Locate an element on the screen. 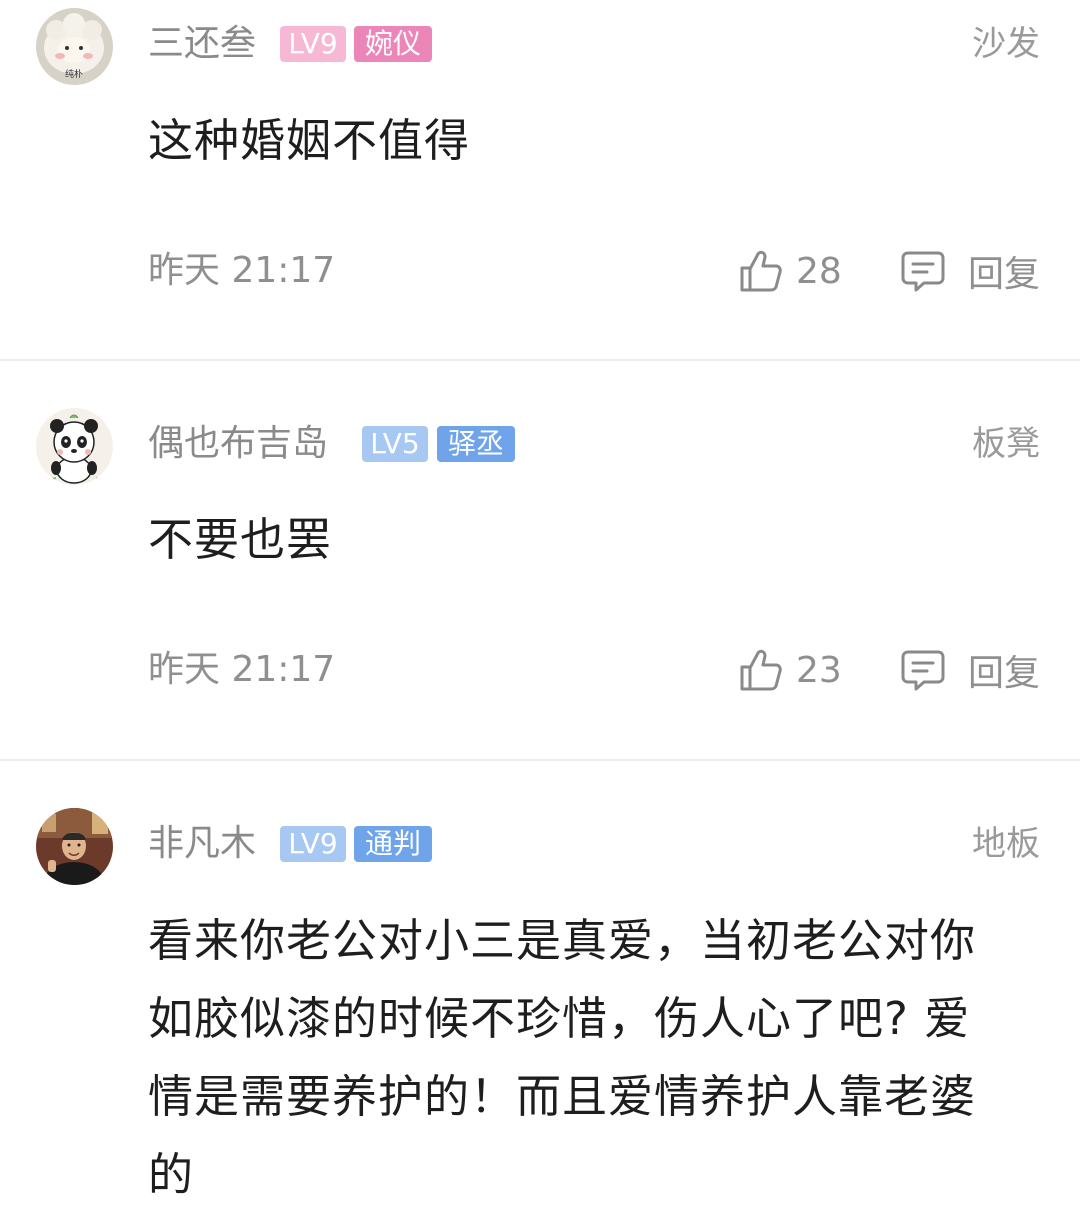 Image resolution: width=1080 pixels, height=1223 pixels. sheep-avatar-icon: 纯朴 is located at coordinates (74, 46).